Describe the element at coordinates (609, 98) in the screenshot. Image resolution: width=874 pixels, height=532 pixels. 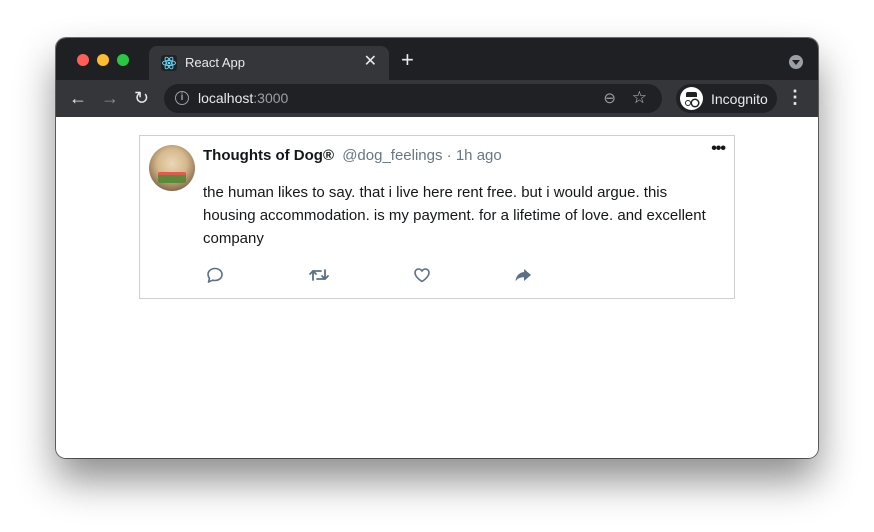
I see `zoom-out-icon: ⊖` at that location.